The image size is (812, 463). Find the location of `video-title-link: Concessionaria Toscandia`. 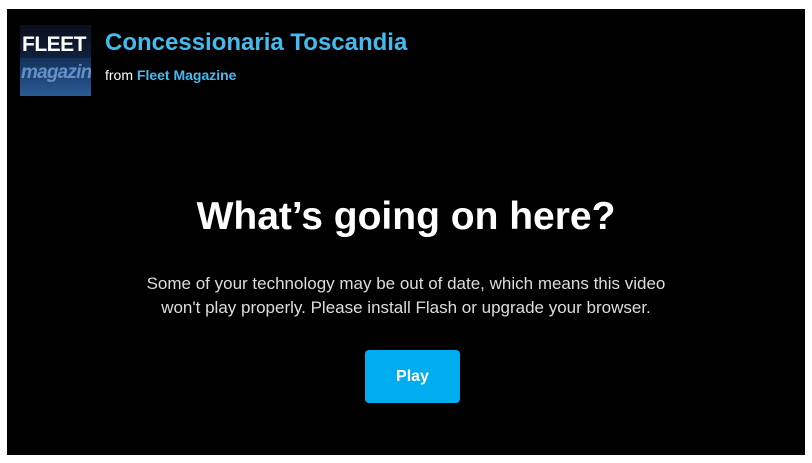

video-title-link: Concessionaria Toscandia is located at coordinates (256, 42).